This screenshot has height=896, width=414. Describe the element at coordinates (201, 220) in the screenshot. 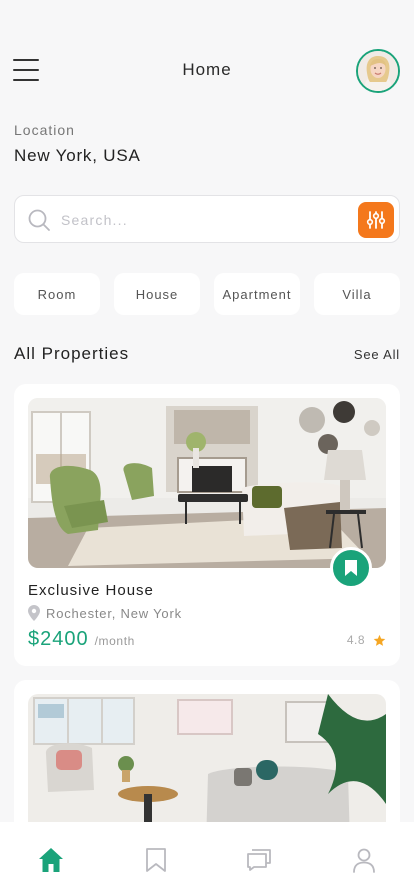

I see `search-input` at that location.